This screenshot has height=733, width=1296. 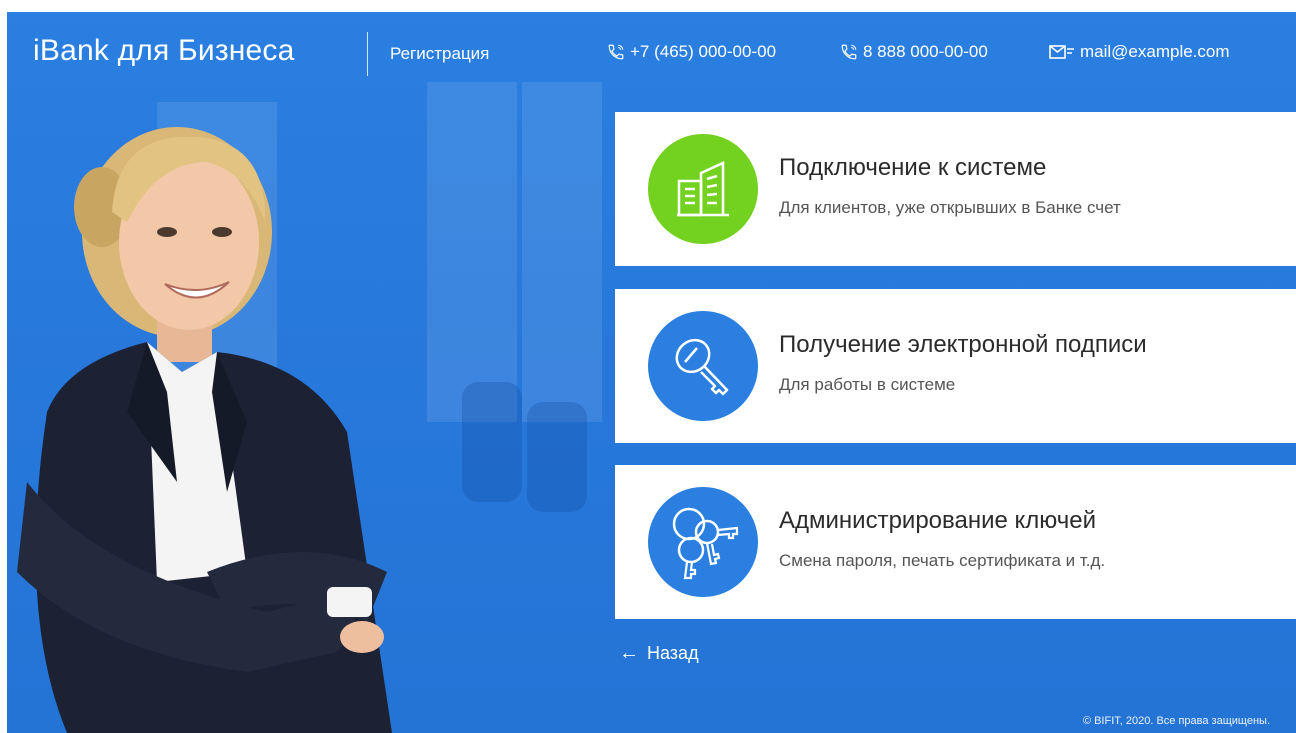 I want to click on back-link: ← Назад, so click(x=659, y=653).